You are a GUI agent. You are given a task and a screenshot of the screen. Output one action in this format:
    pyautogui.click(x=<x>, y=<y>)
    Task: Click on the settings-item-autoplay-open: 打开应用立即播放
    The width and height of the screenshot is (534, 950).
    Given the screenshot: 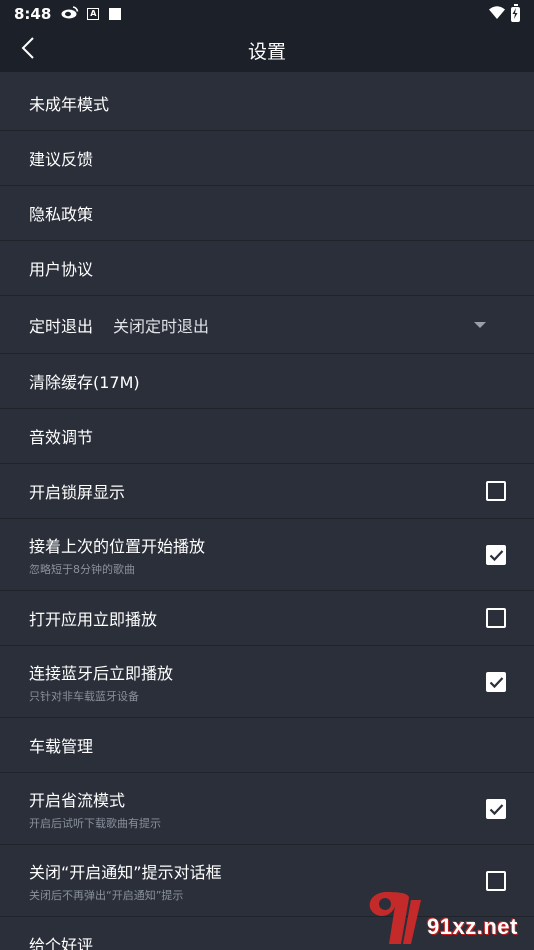 What is the action you would take?
    pyautogui.click(x=267, y=618)
    